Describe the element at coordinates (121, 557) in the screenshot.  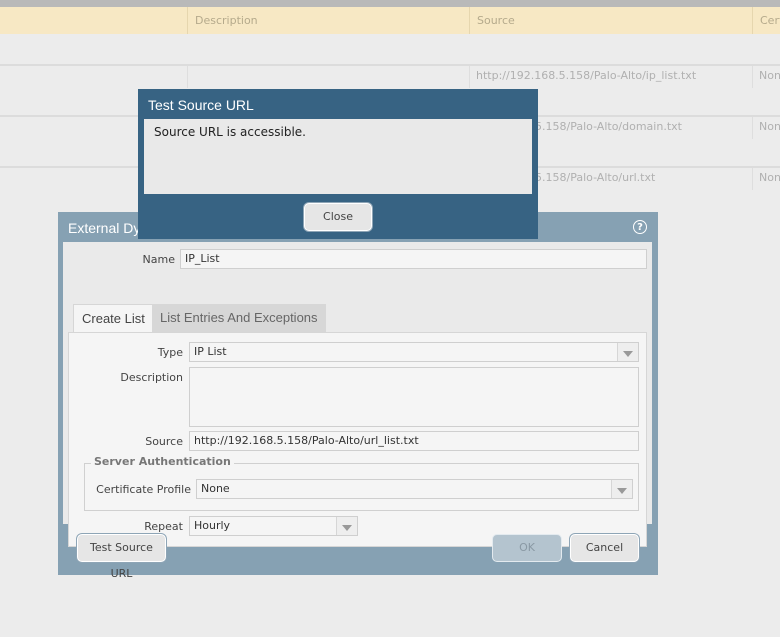
I see `test-source-url-button: Test Source URL` at that location.